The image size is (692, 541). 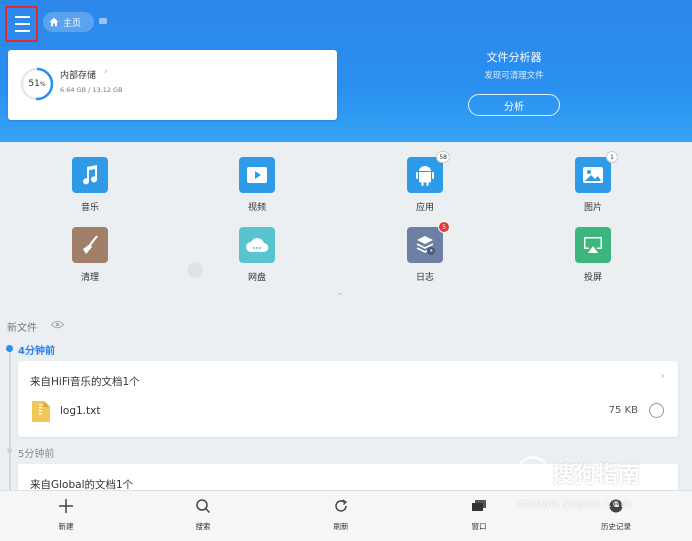 I want to click on recent-files-title: 新文件, so click(x=22, y=328).